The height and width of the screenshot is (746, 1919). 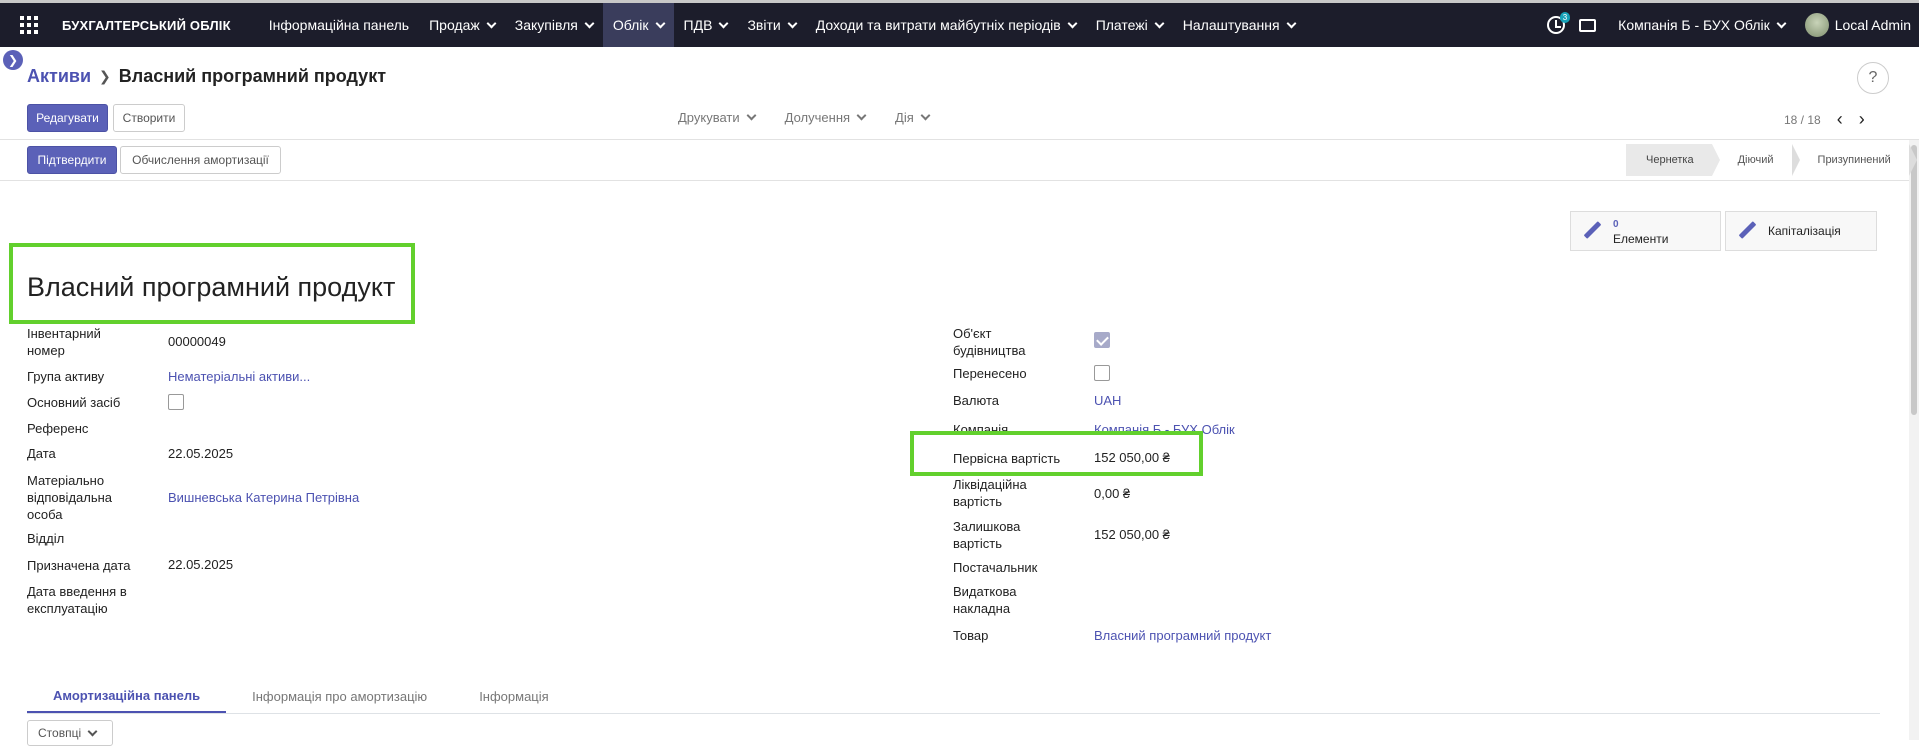 I want to click on company-switcher: Компанія Б - БУХ Облік, so click(x=1702, y=25).